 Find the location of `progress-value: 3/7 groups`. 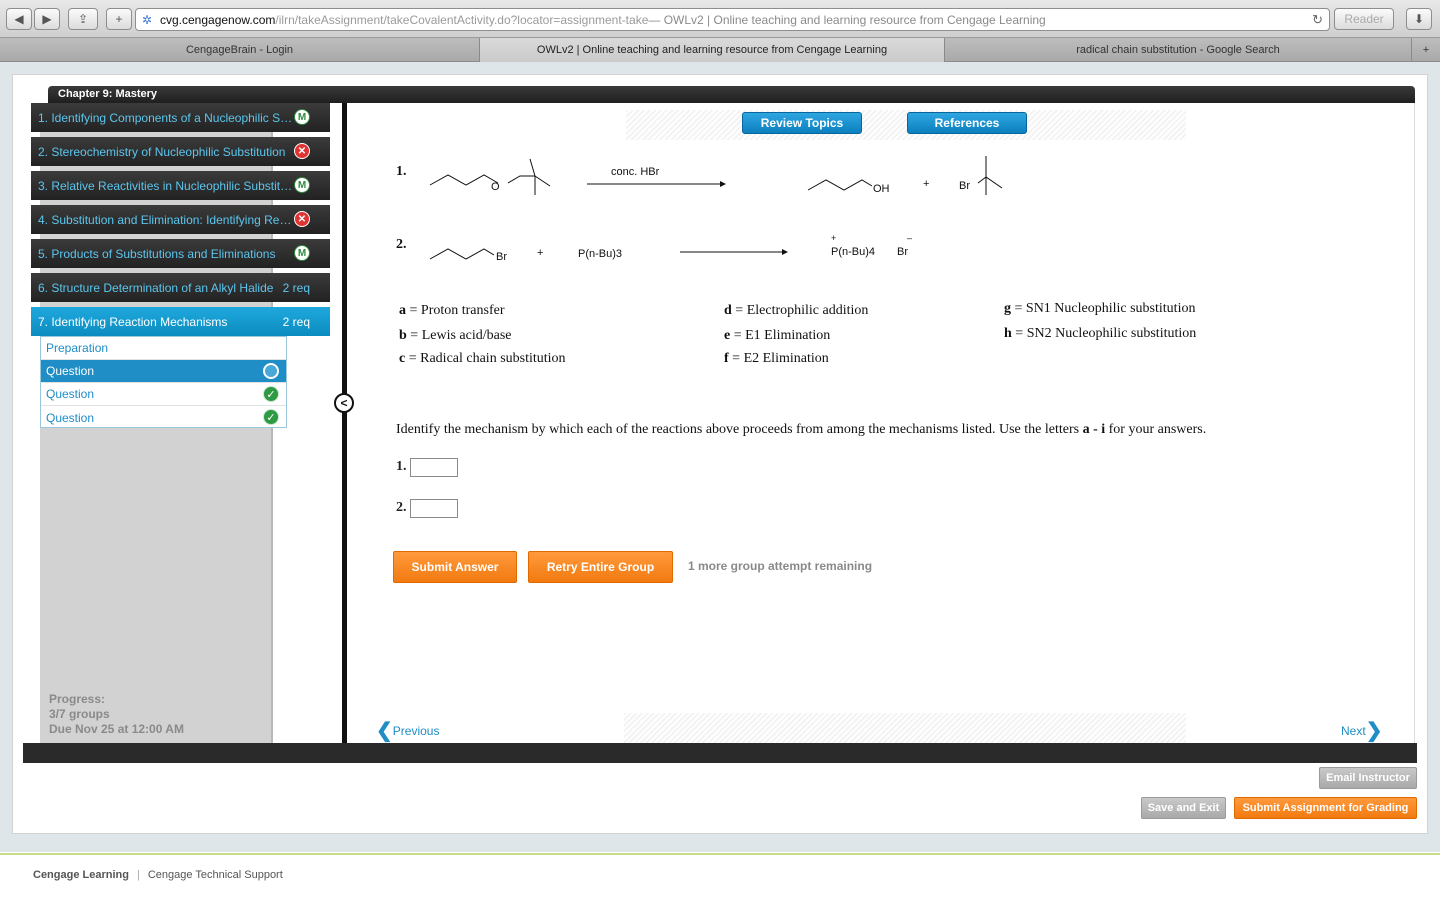

progress-value: 3/7 groups is located at coordinates (79, 714).